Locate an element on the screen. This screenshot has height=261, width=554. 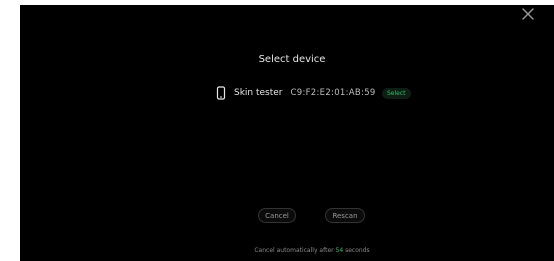
device-name: Skin tester is located at coordinates (258, 93).